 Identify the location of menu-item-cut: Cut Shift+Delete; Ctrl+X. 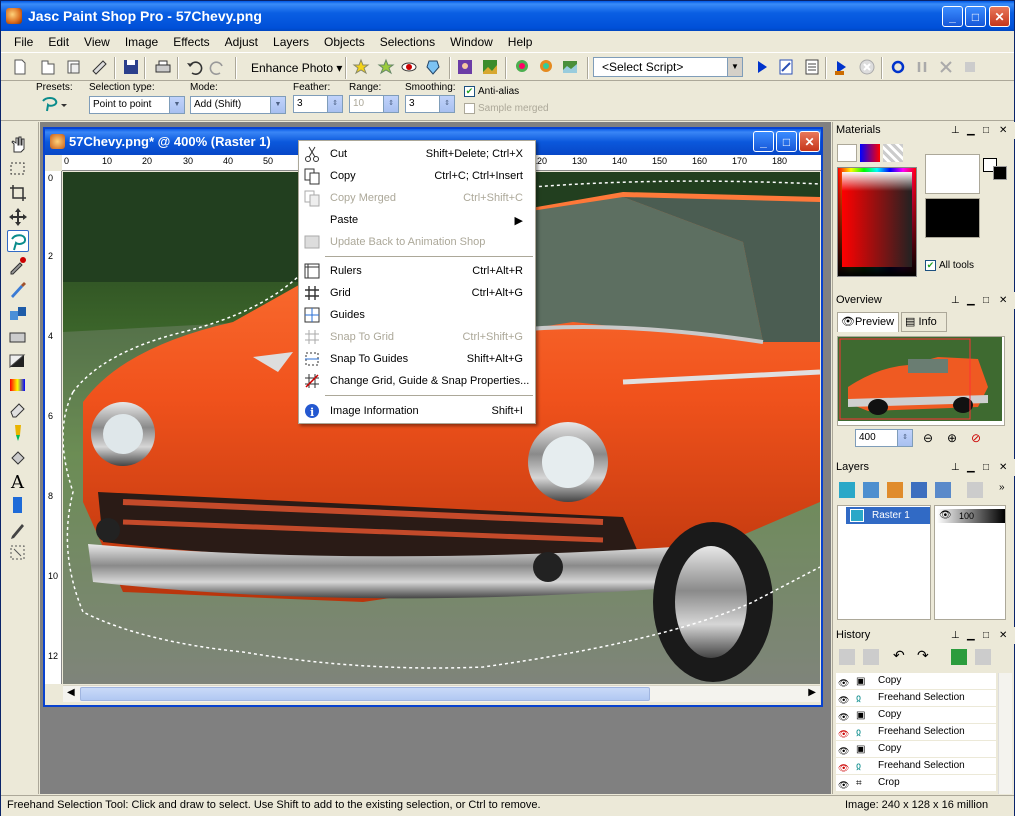
(417, 154).